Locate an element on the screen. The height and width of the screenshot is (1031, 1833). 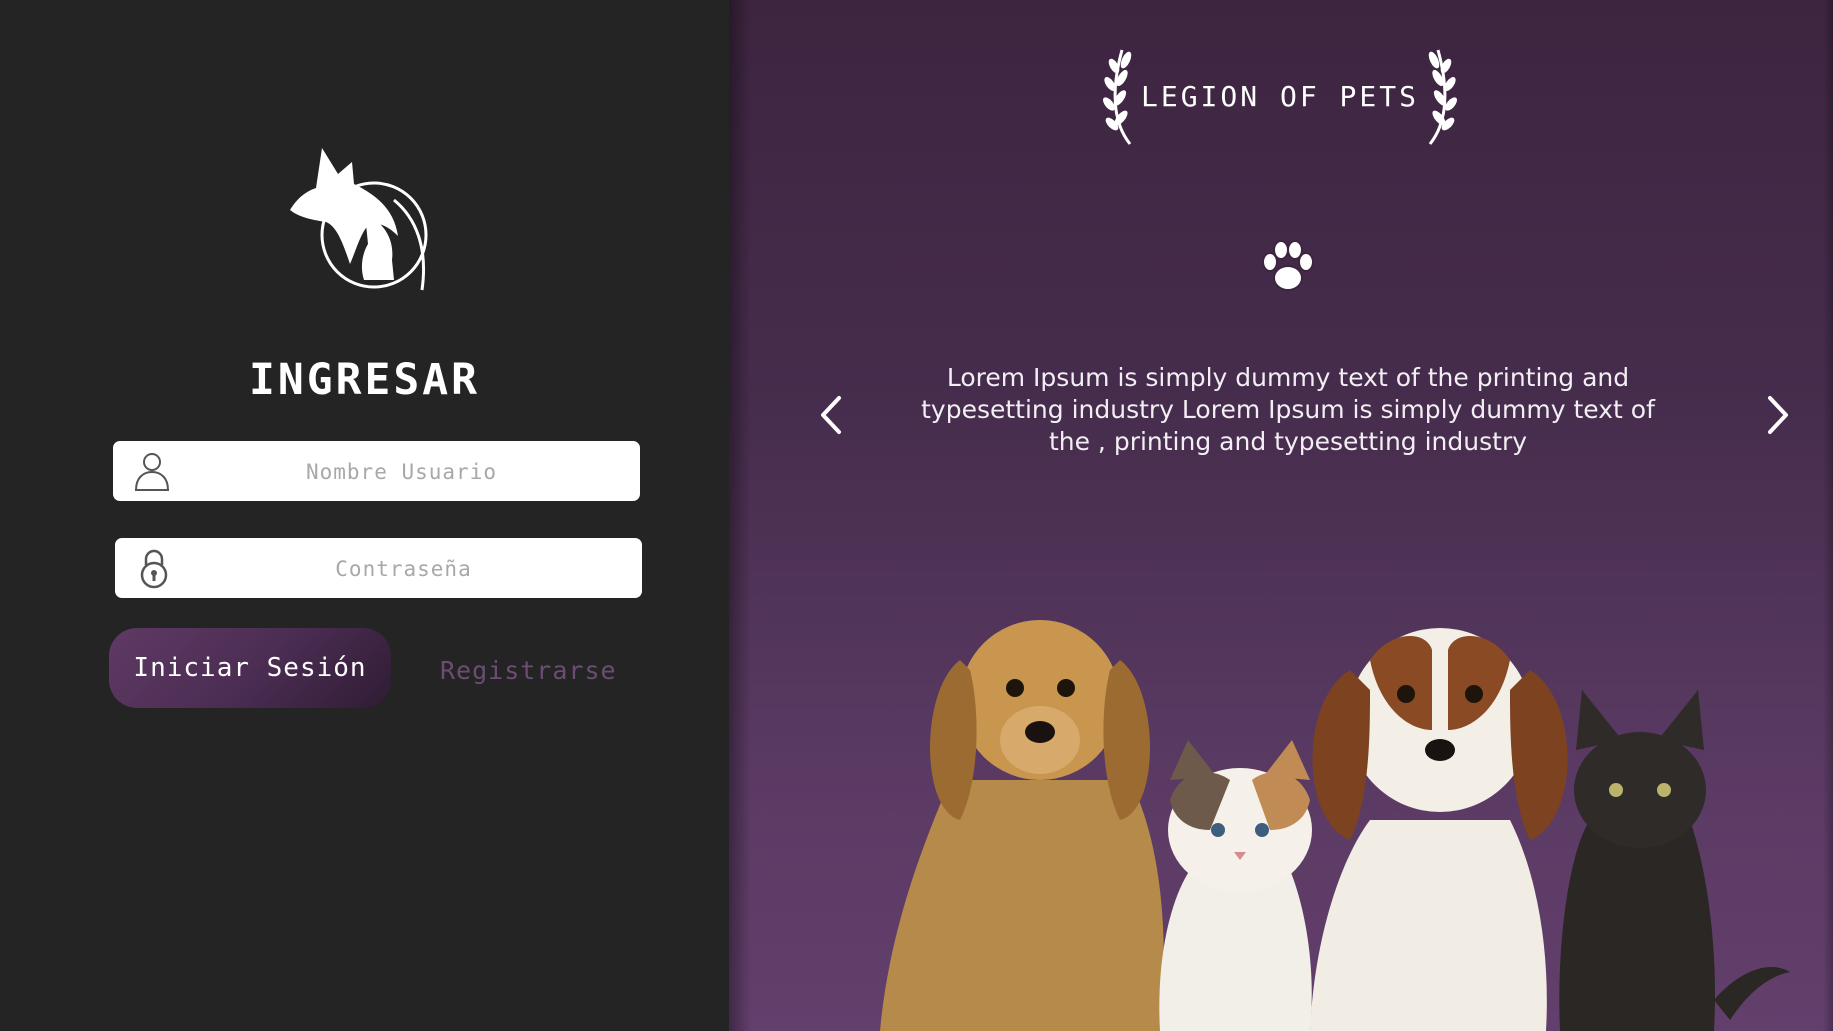
username-input is located at coordinates (401, 472).